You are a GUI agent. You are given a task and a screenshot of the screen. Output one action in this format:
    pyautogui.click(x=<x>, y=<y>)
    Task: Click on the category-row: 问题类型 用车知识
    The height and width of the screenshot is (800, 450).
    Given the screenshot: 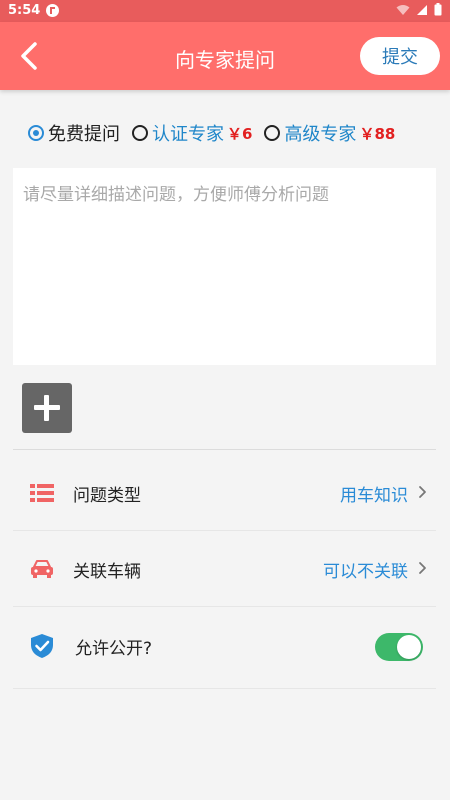 What is the action you would take?
    pyautogui.click(x=224, y=492)
    